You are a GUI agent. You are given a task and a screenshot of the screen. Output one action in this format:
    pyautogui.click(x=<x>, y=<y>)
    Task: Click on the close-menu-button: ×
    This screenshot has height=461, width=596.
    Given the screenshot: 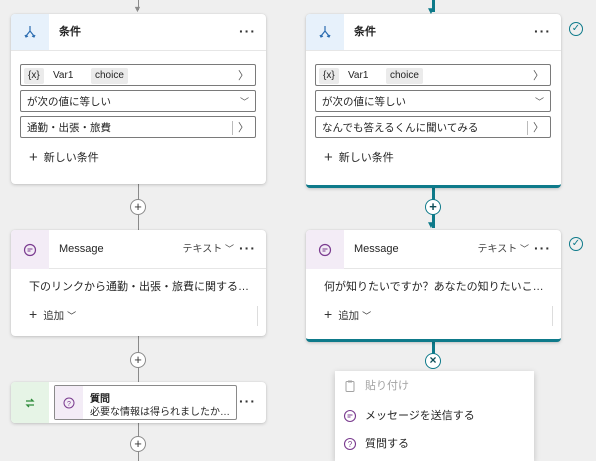 What is the action you would take?
    pyautogui.click(x=433, y=361)
    